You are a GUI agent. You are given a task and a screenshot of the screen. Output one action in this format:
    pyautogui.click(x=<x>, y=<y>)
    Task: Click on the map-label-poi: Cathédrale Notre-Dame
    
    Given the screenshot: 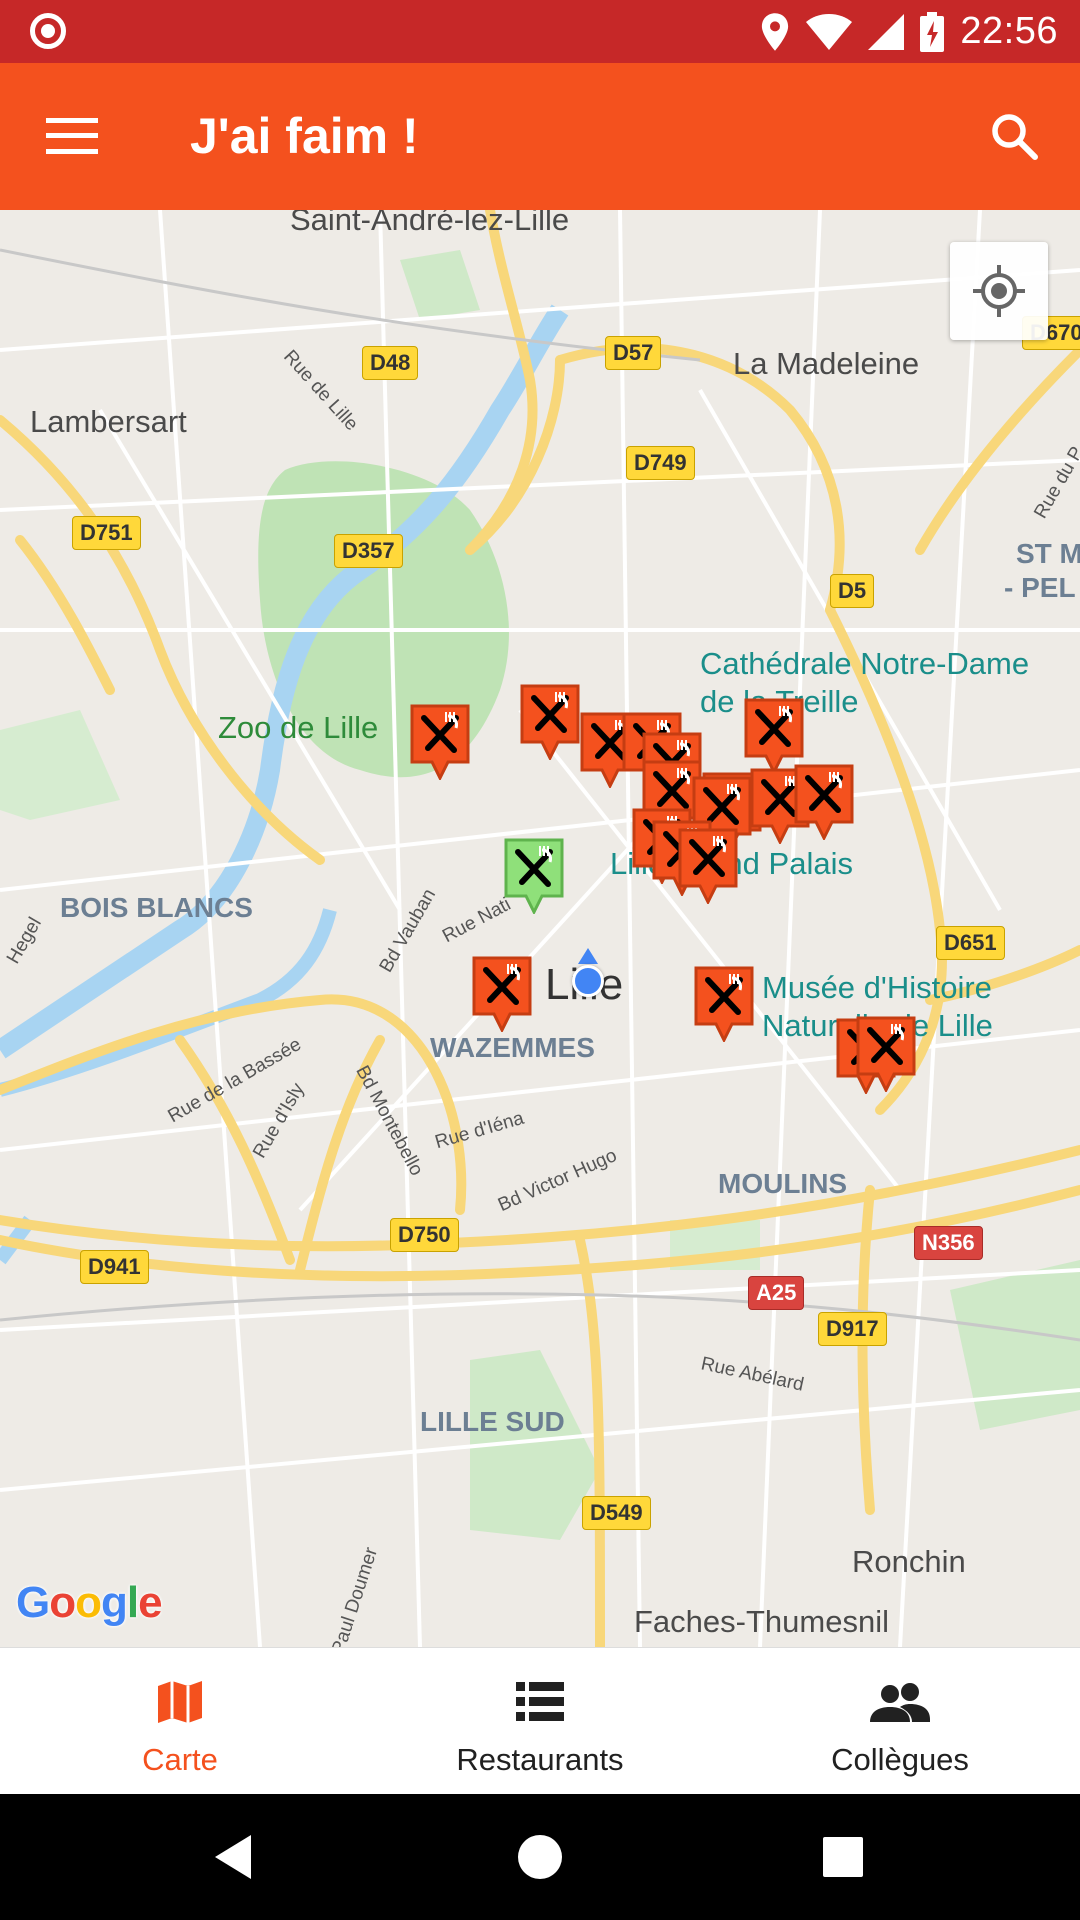 What is the action you would take?
    pyautogui.click(x=865, y=663)
    